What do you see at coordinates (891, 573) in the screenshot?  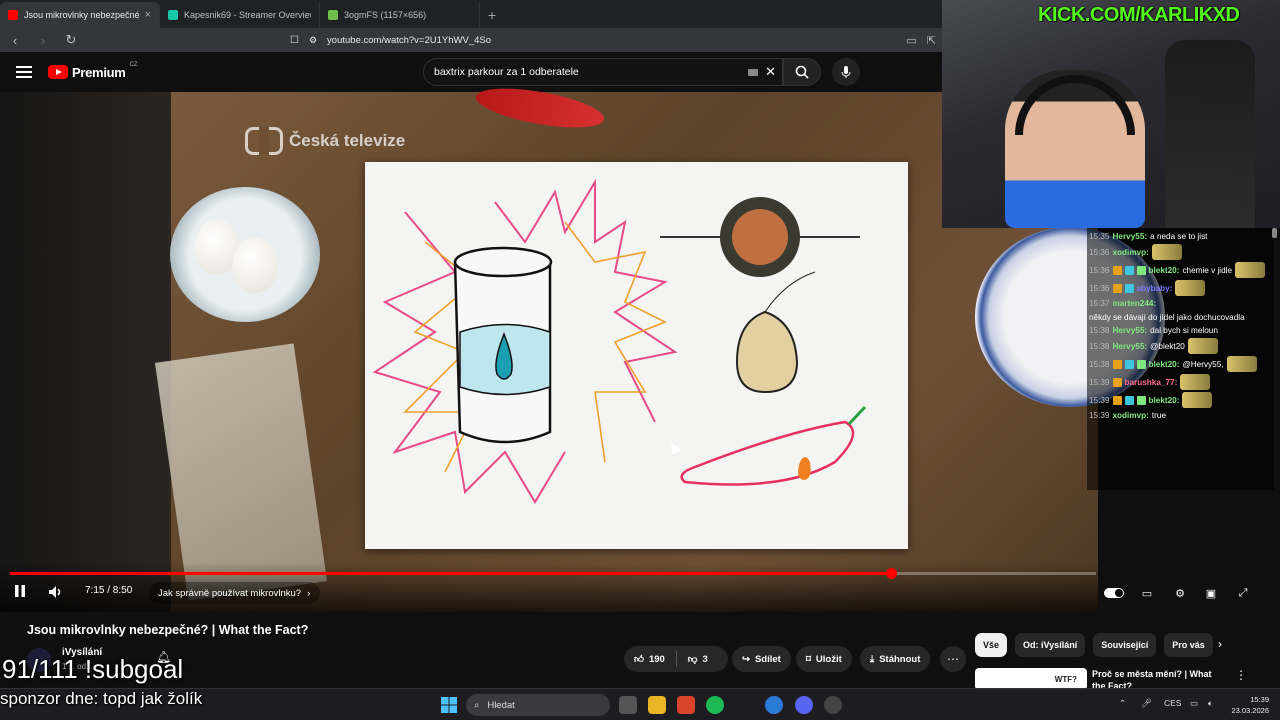 I see `progress-scrubber` at bounding box center [891, 573].